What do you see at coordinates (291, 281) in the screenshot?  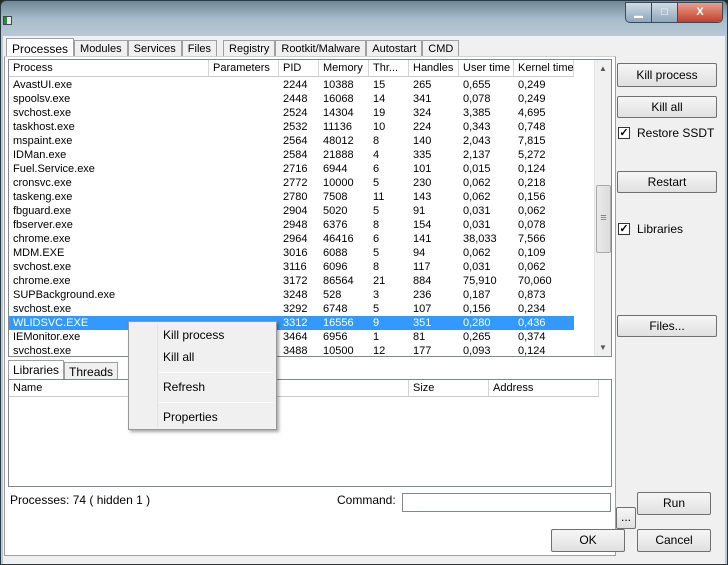 I see `table-row: chrome.exe 3172 86564 21 884 75,910 70,060` at bounding box center [291, 281].